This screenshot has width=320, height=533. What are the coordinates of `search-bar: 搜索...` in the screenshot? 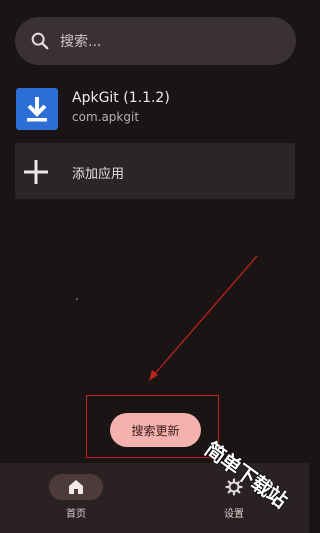 It's located at (155, 41).